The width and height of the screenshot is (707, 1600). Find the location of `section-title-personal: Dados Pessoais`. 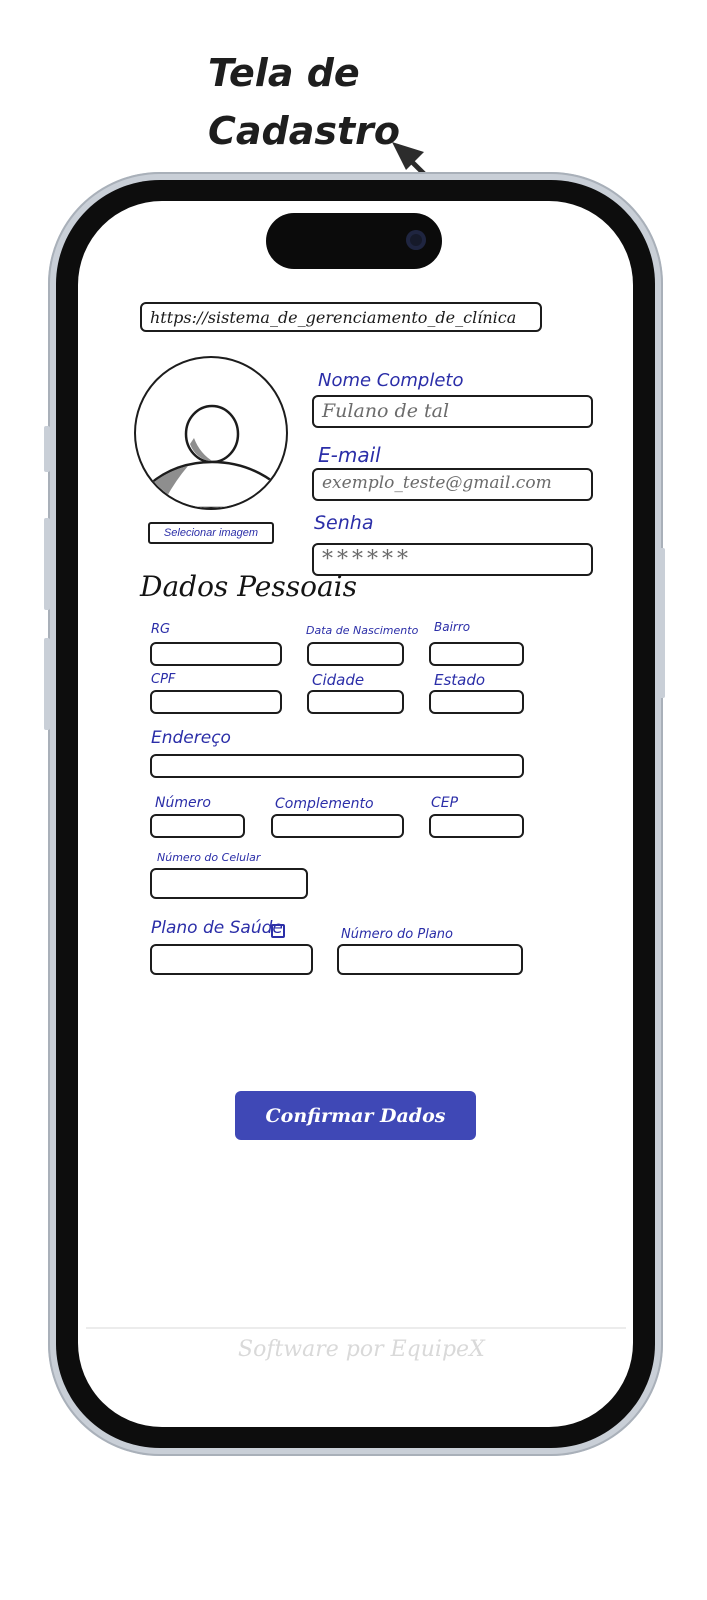

section-title-personal: Dados Pessoais is located at coordinates (248, 586).